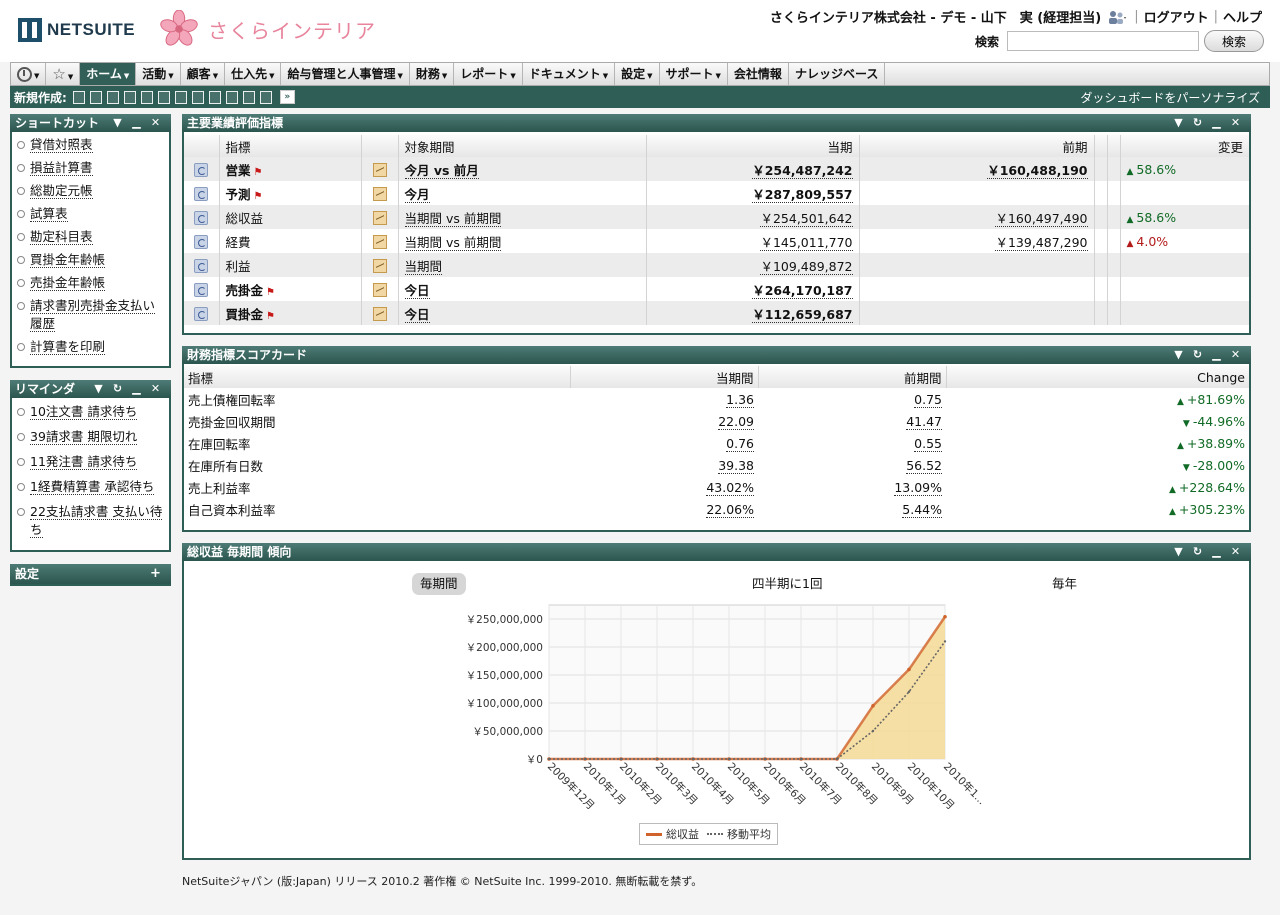 The width and height of the screenshot is (1280, 915). What do you see at coordinates (345, 74) in the screenshot?
I see `nav-payroll-hr: 給与管理と人事管理 ▼` at bounding box center [345, 74].